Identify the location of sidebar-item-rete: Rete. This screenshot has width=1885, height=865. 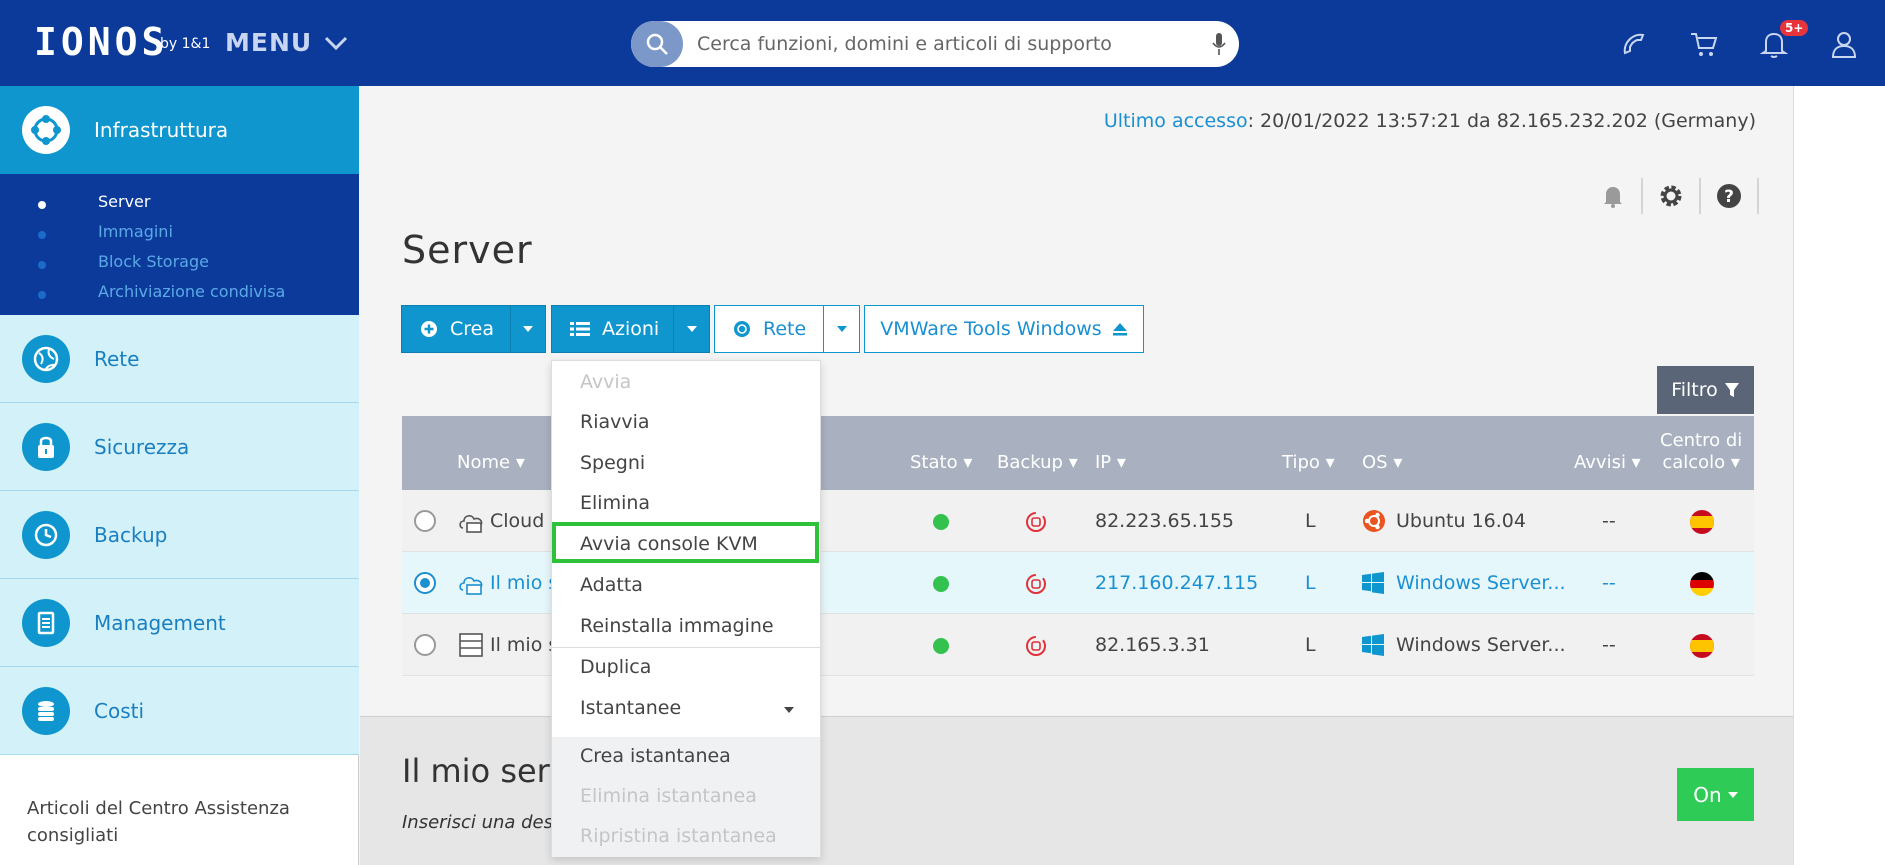
(179, 359).